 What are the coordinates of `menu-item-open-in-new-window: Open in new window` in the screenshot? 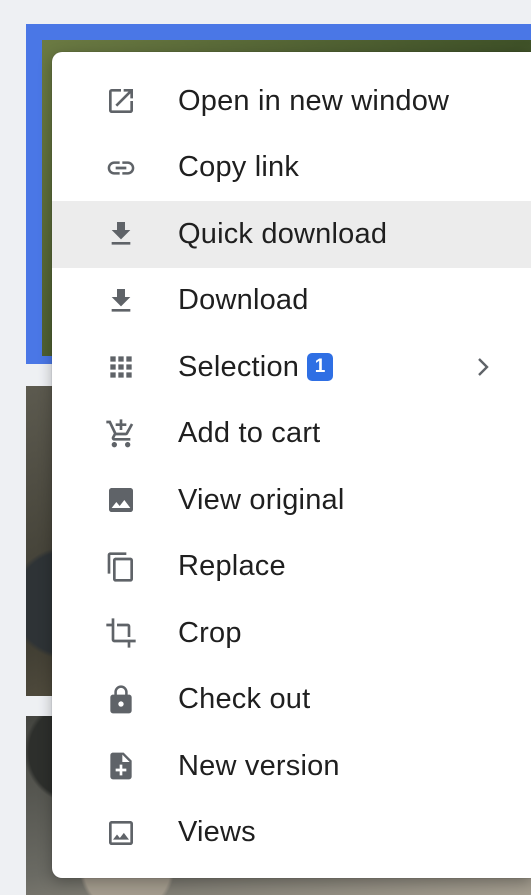 It's located at (291, 101).